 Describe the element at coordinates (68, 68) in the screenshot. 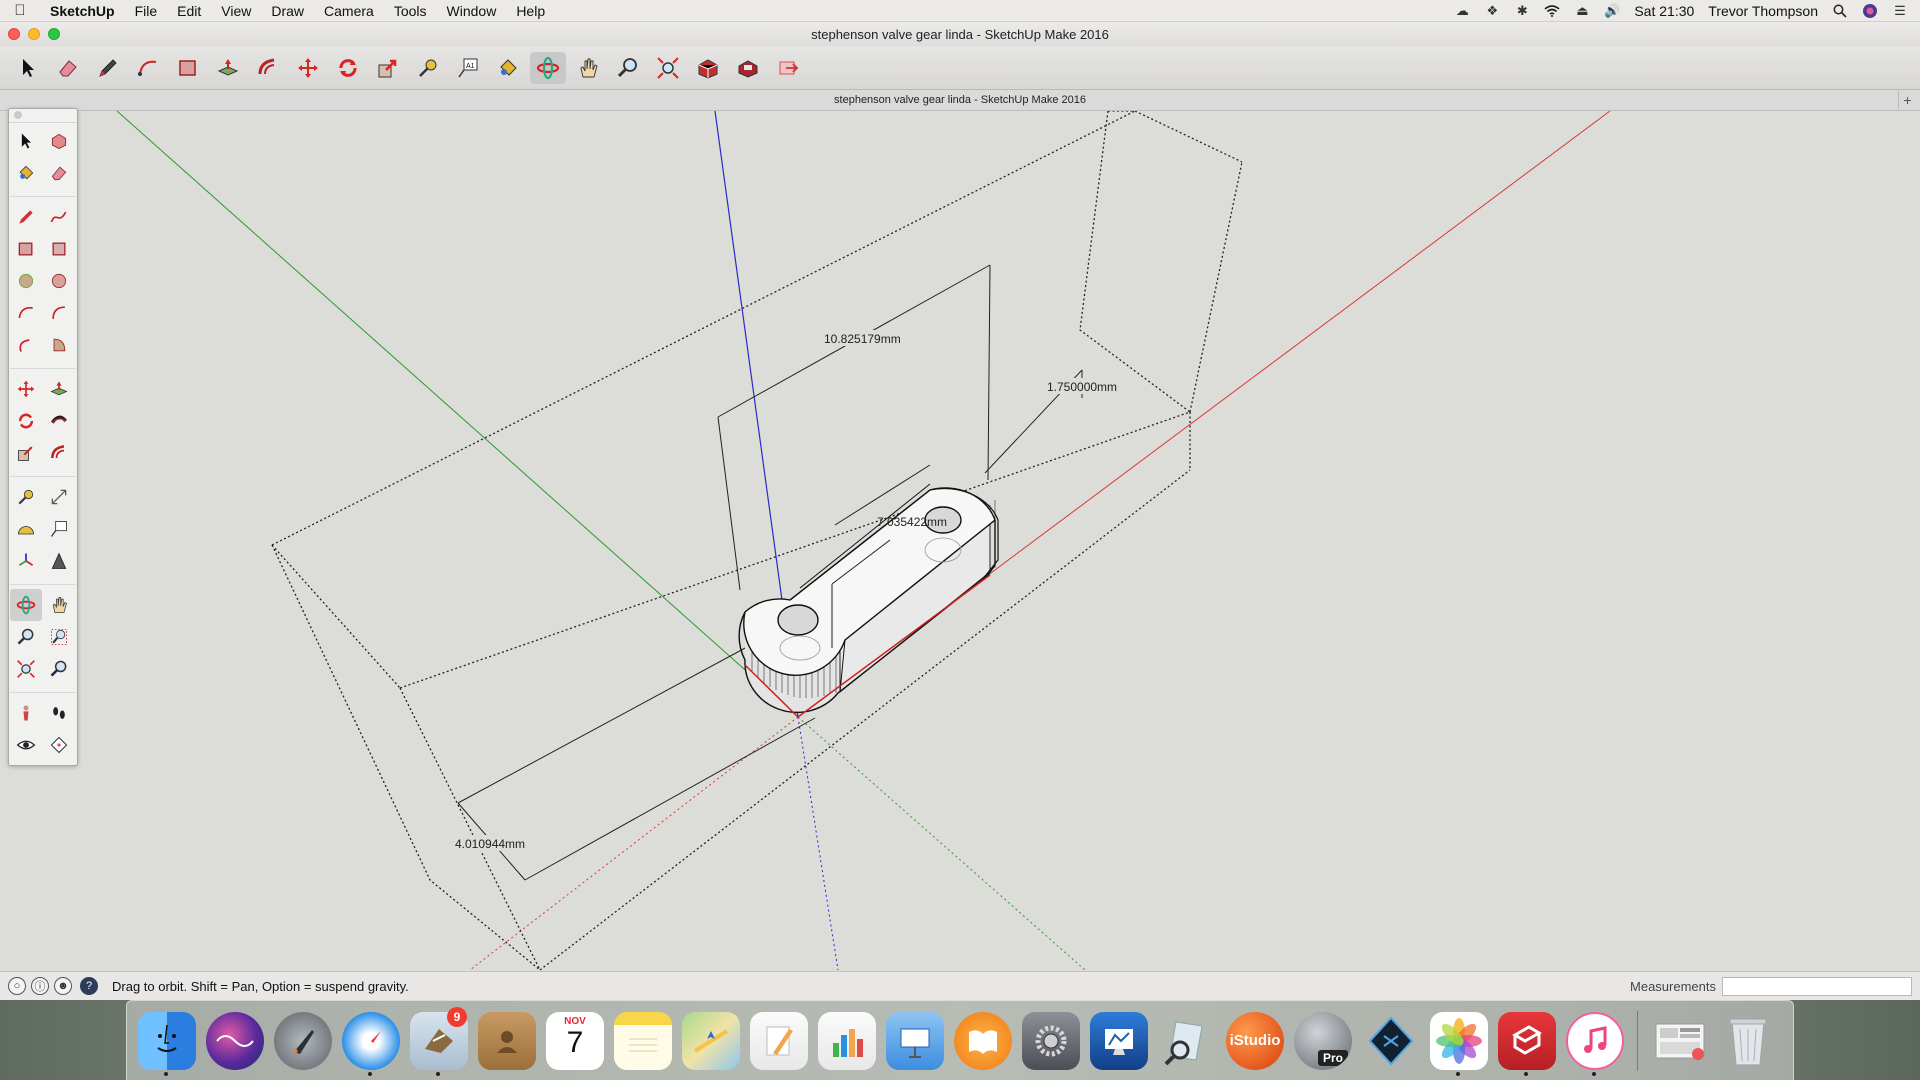

I see `eraser-tool-button` at that location.